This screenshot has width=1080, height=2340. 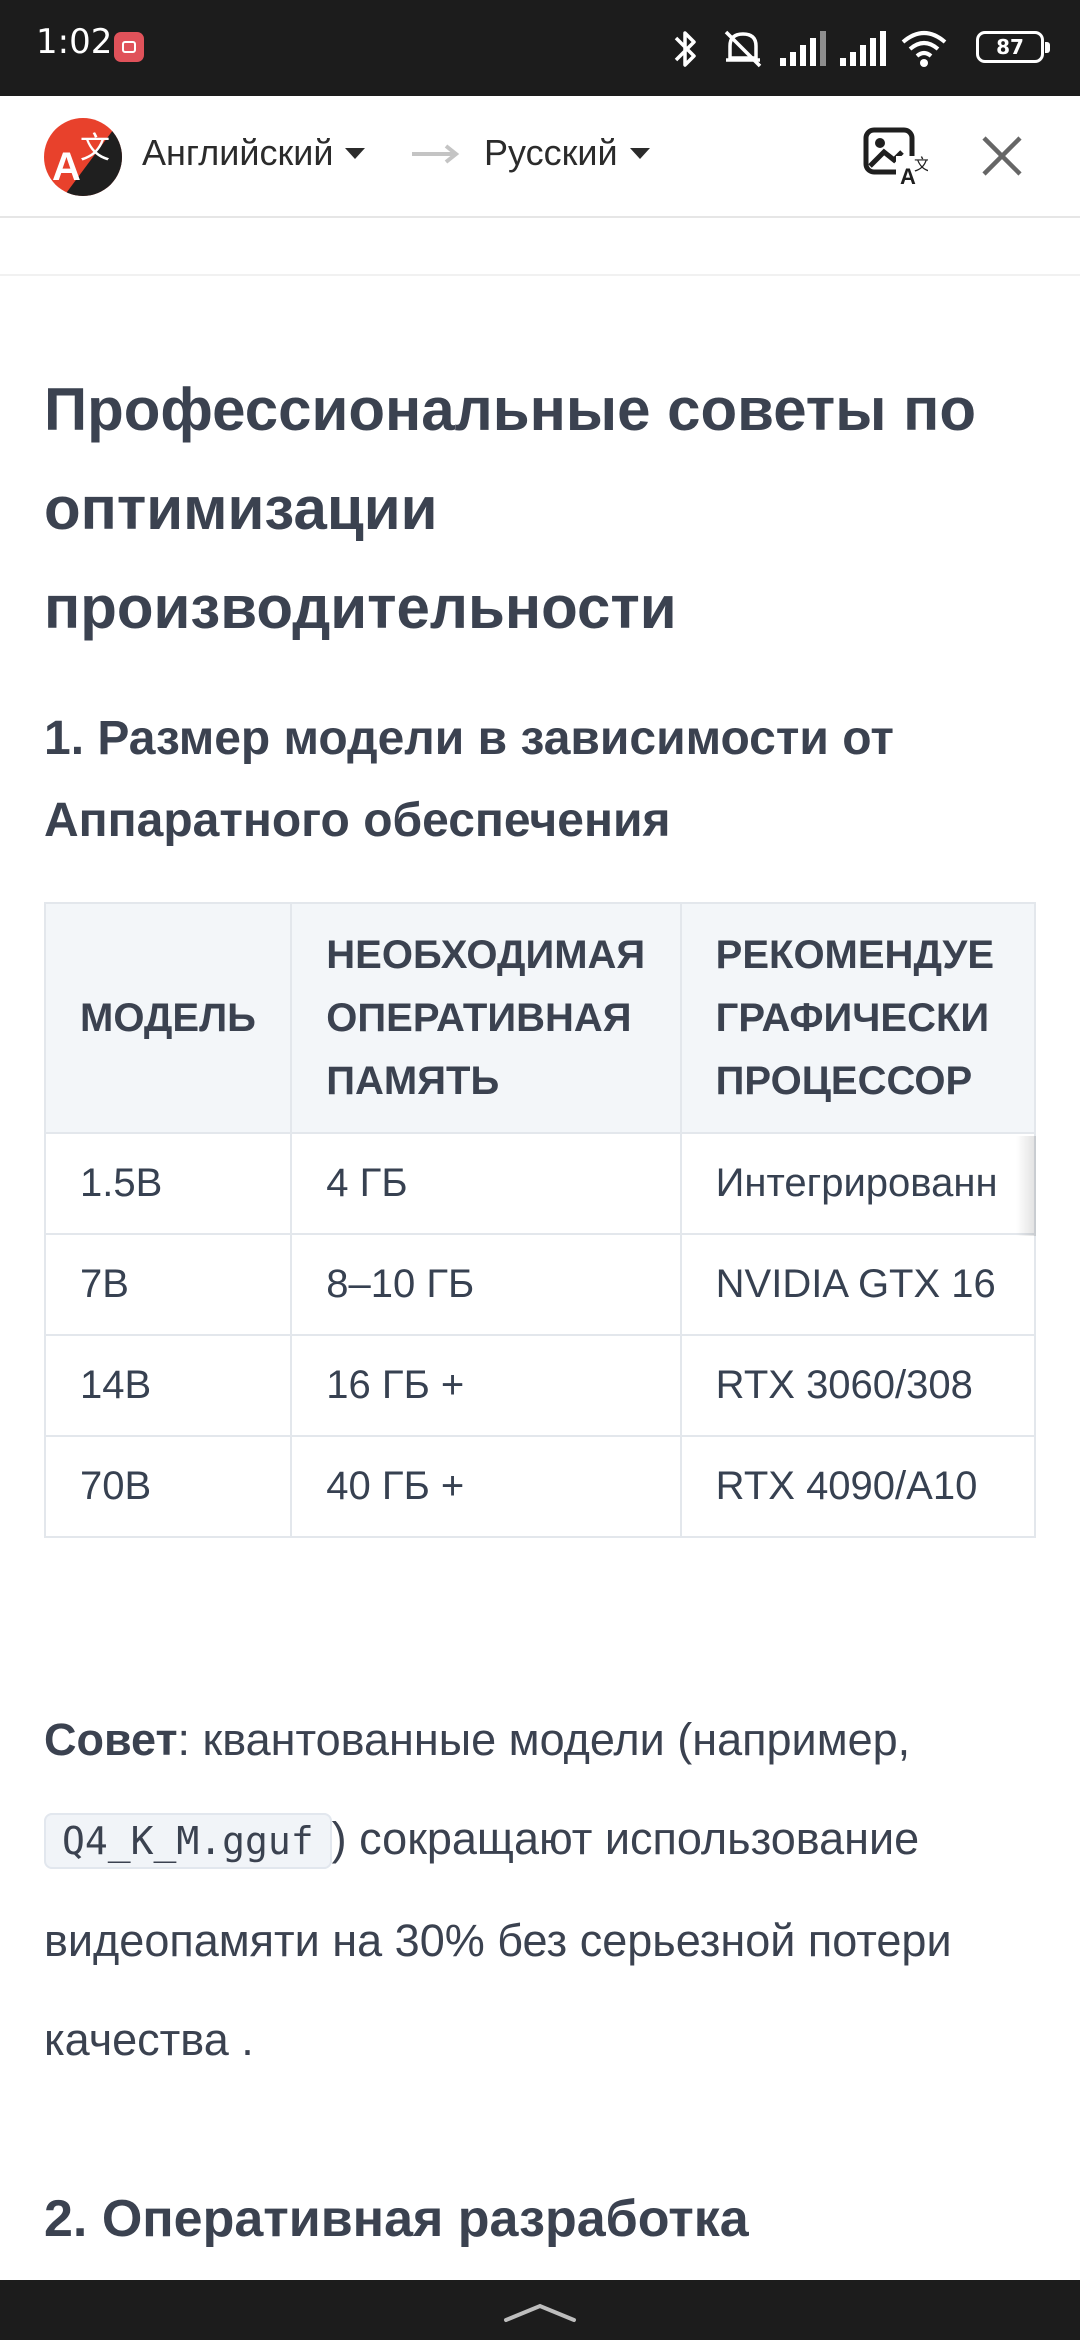 I want to click on table-header-cell: НЕОБХОДИМАЯ ОПЕРАТИВНАЯ ПАМЯТЬ, so click(x=486, y=1018).